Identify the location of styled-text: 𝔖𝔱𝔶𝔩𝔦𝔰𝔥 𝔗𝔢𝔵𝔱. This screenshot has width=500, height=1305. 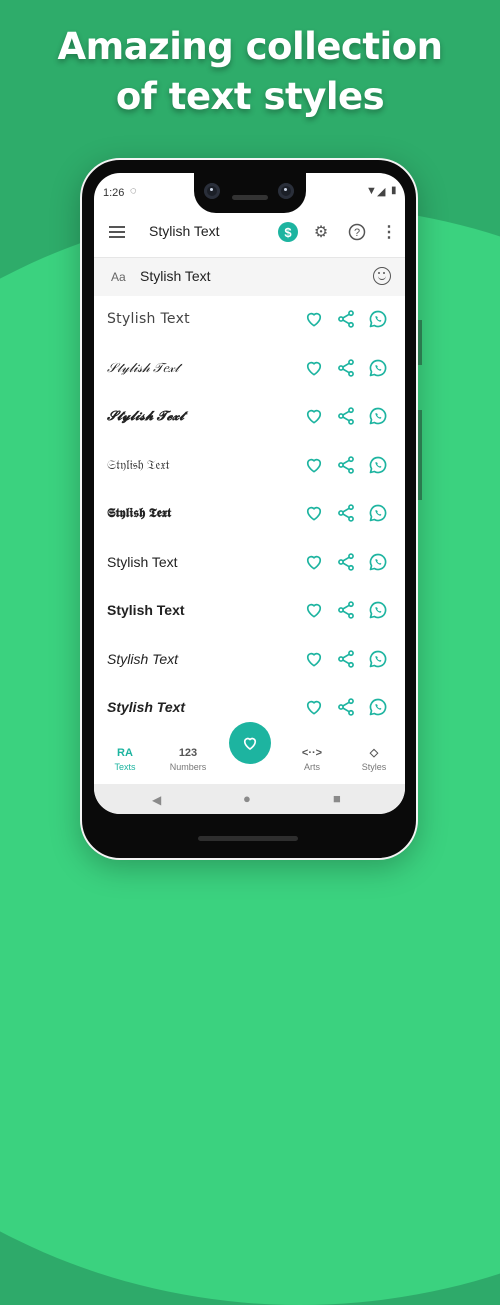
(138, 465).